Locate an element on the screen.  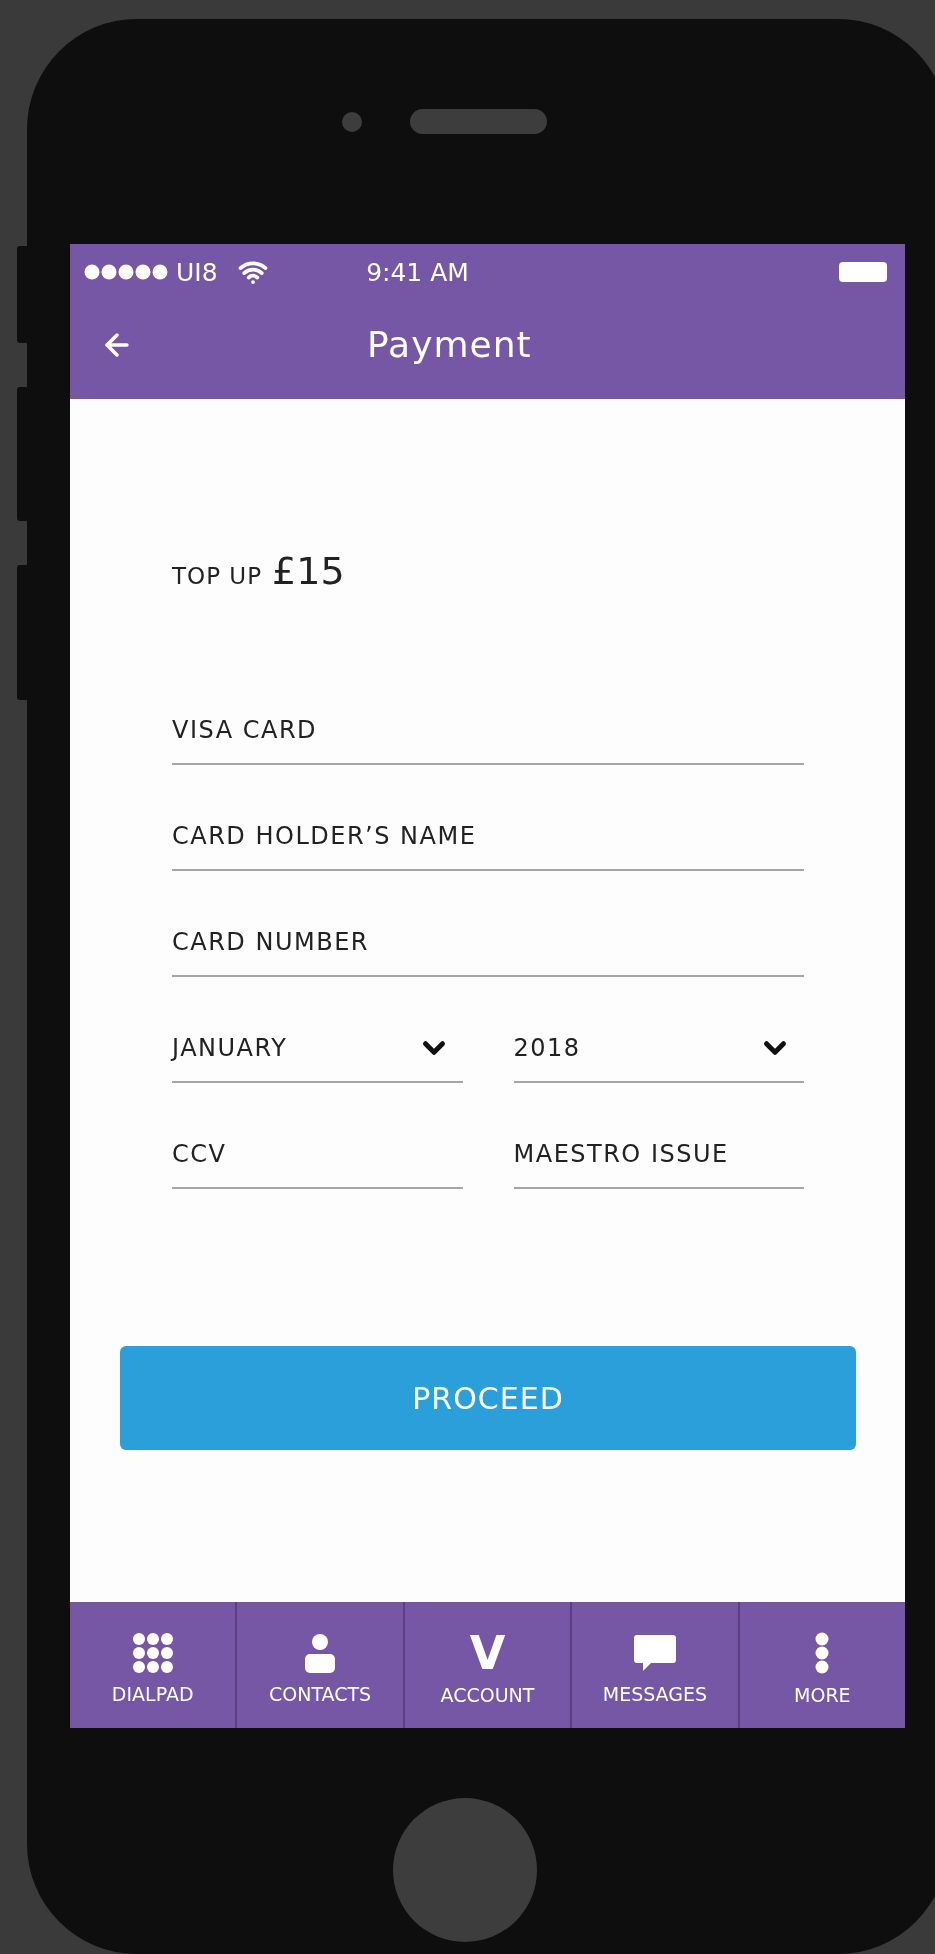
battery-icon is located at coordinates (863, 272).